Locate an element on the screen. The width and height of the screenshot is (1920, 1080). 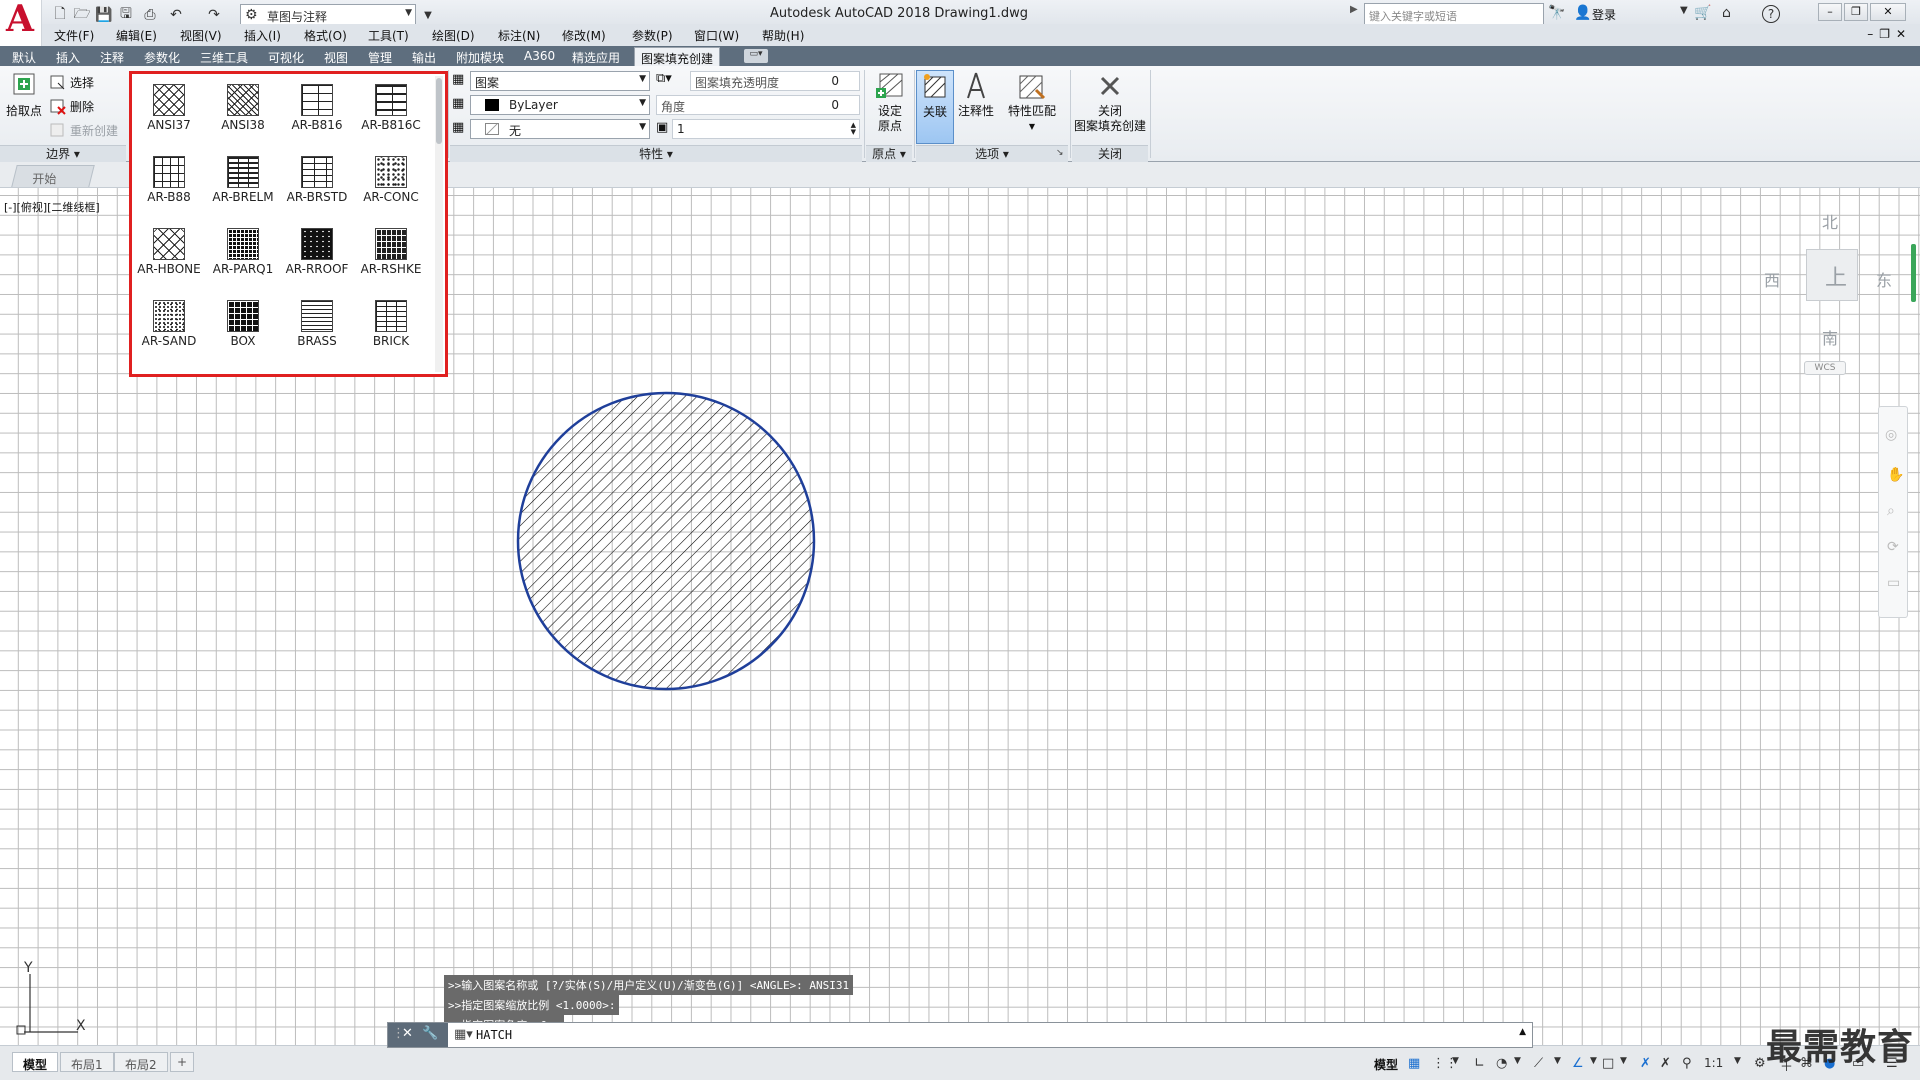
menu-help: 帮助(H) is located at coordinates (783, 35).